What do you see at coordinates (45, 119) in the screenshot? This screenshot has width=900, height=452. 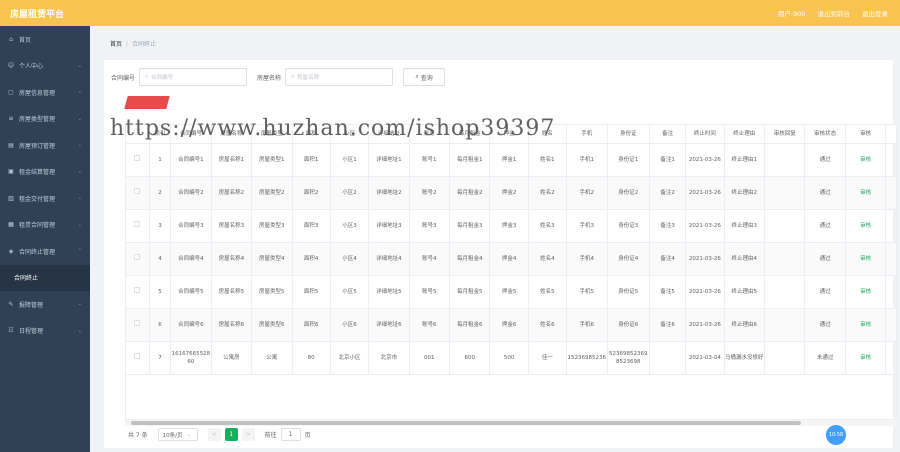 I see `sidebar-item-house-type: ≡ 房屋类型管理 ⌄` at bounding box center [45, 119].